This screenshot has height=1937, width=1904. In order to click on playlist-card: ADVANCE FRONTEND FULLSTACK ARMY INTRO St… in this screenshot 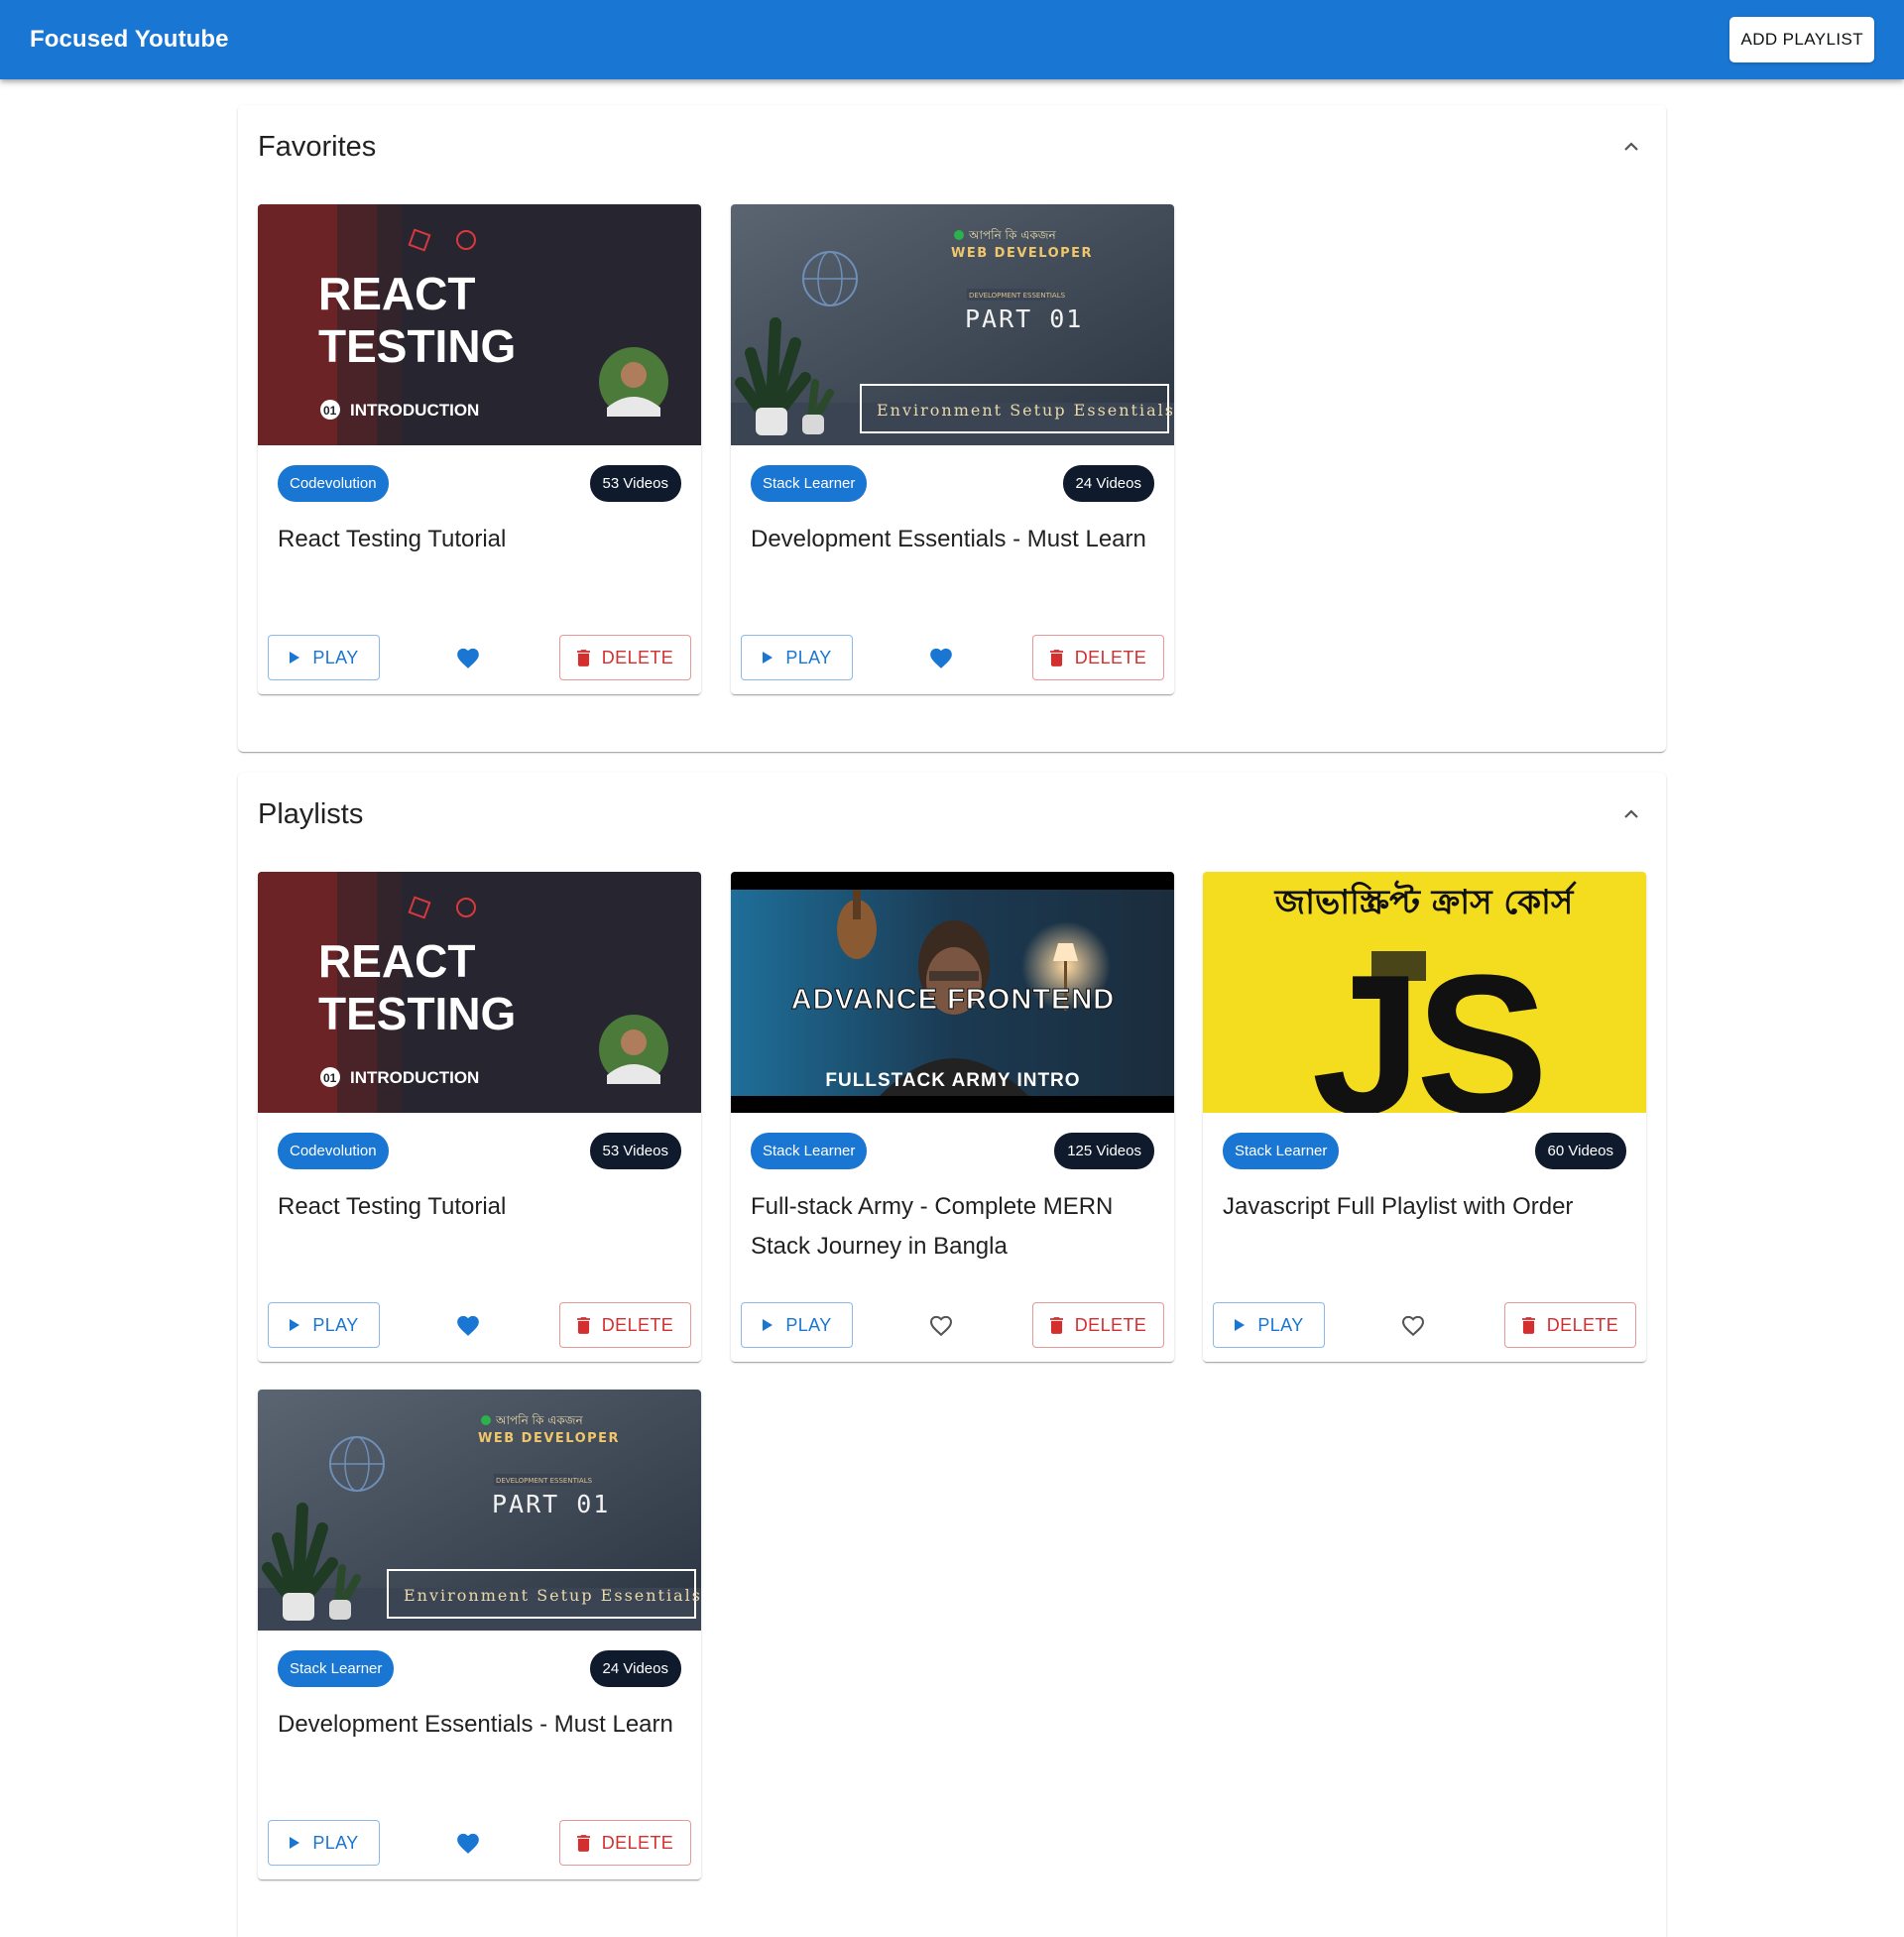, I will do `click(952, 1117)`.